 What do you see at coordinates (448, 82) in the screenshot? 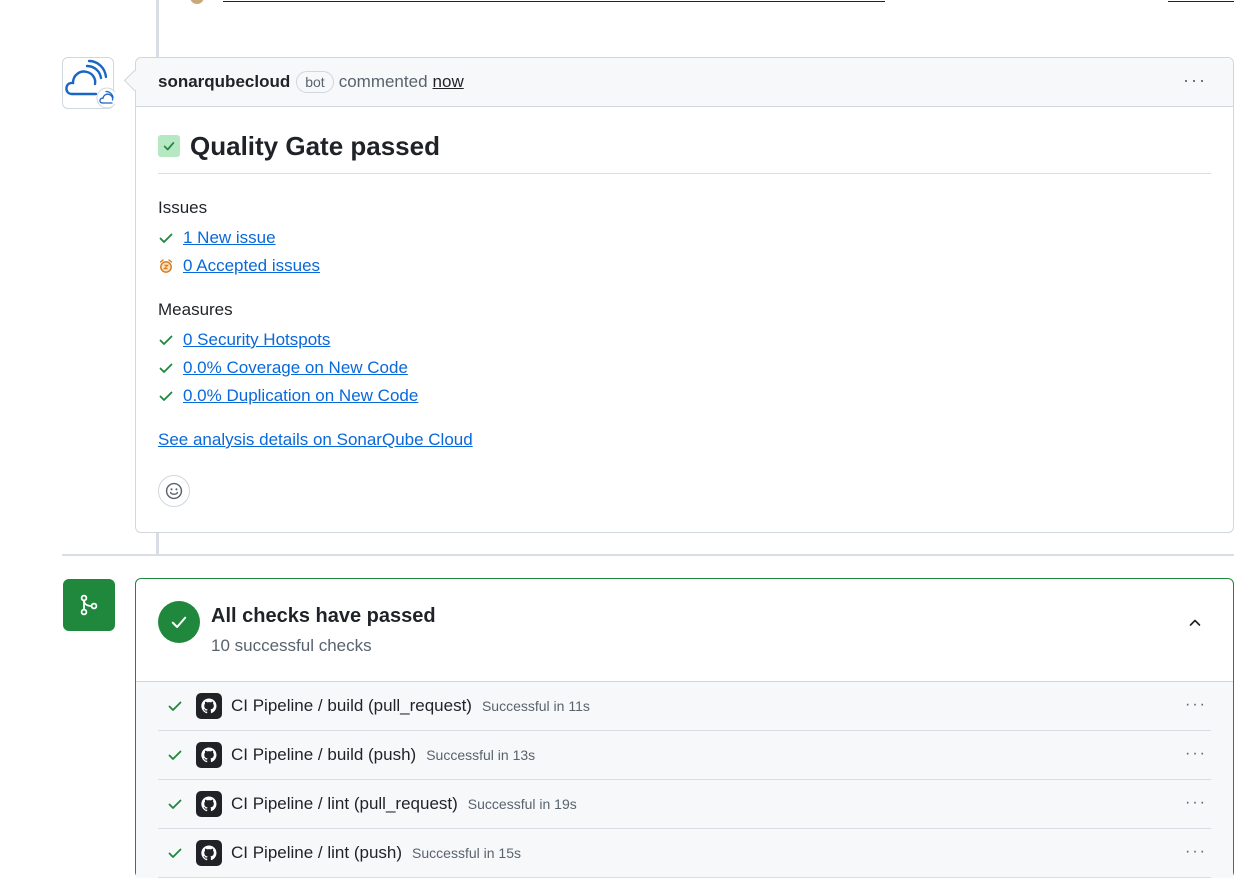
I see `comment-timestamp-link: now` at bounding box center [448, 82].